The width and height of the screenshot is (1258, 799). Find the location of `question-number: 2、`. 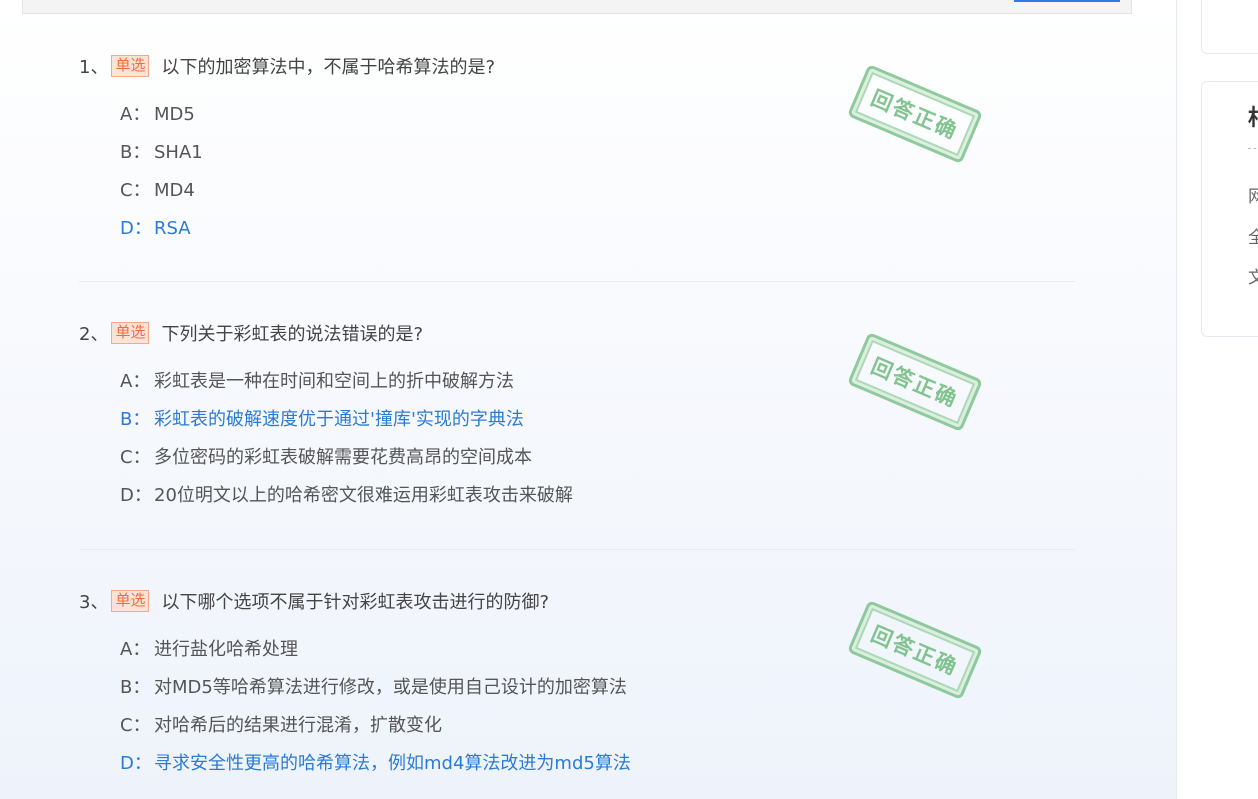

question-number: 2、 is located at coordinates (94, 334).